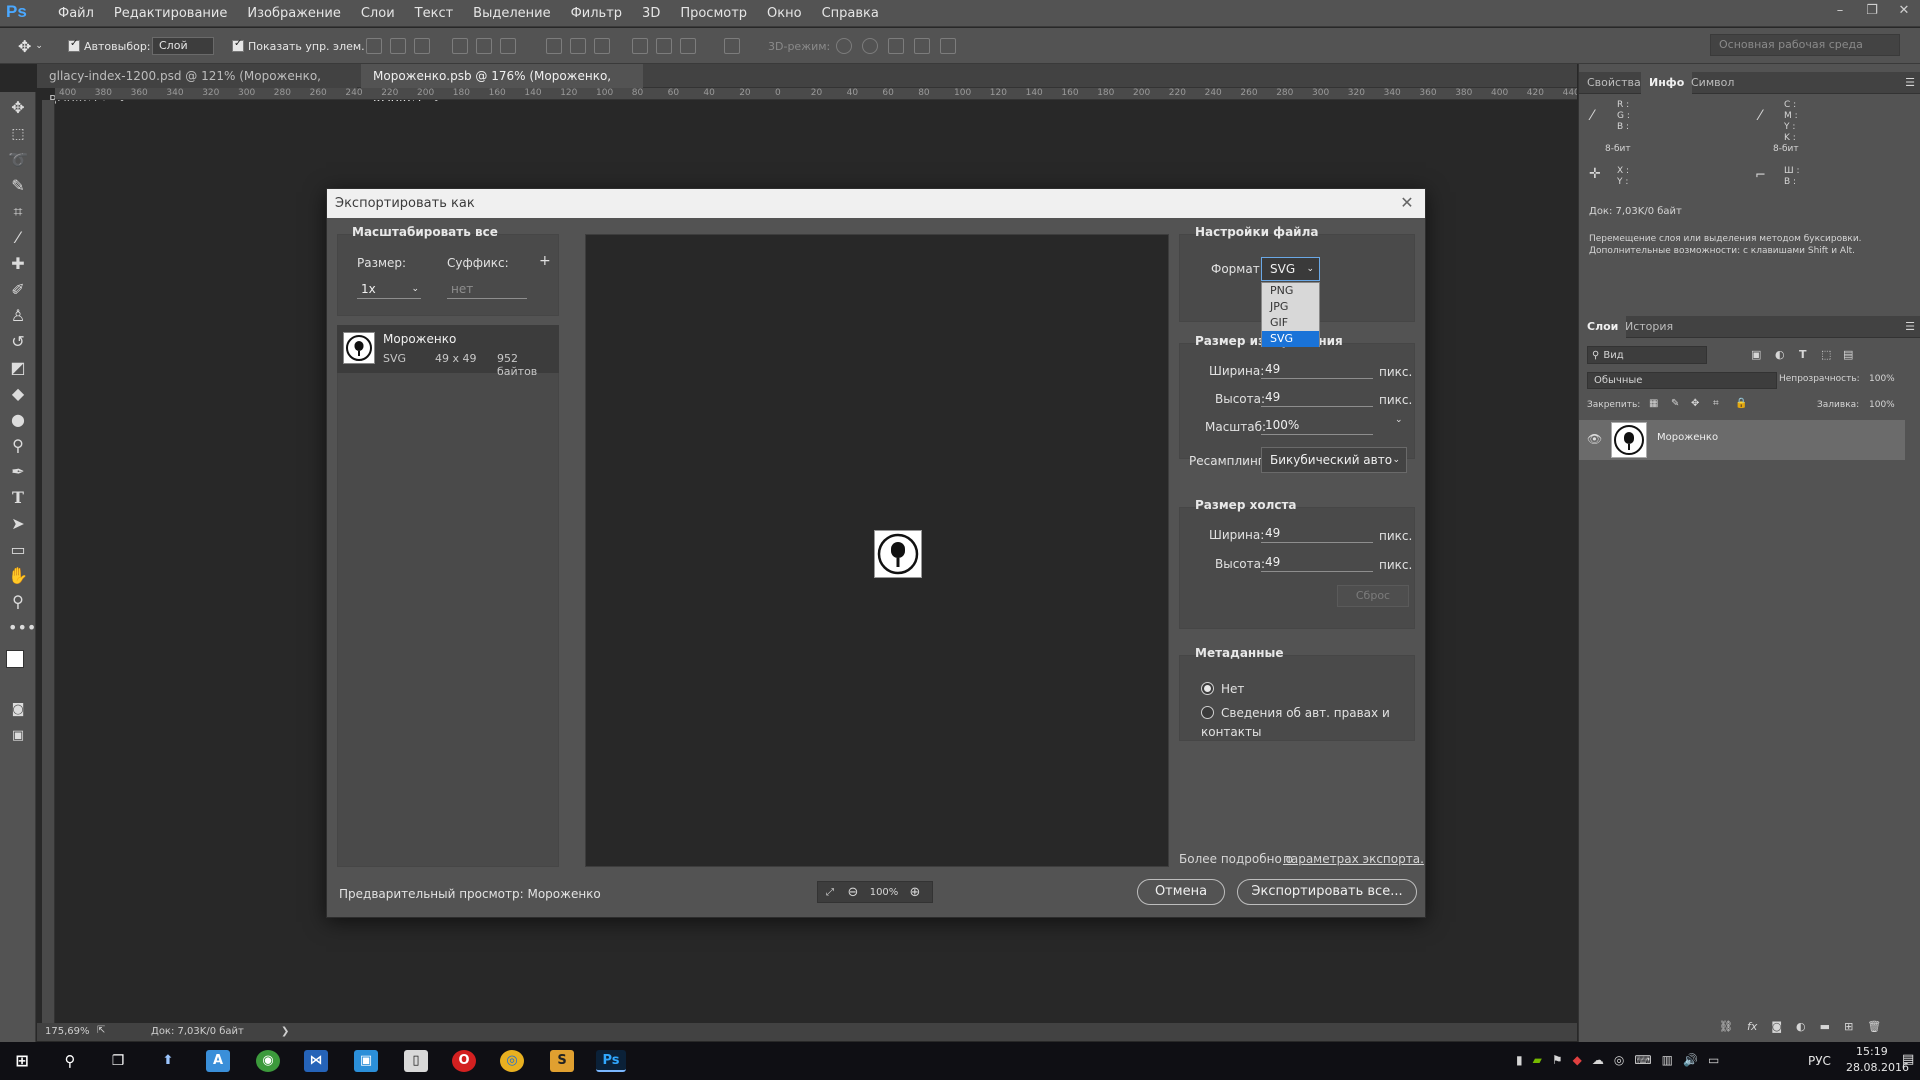  Describe the element at coordinates (460, 46) in the screenshot. I see `align-left-icon` at that location.